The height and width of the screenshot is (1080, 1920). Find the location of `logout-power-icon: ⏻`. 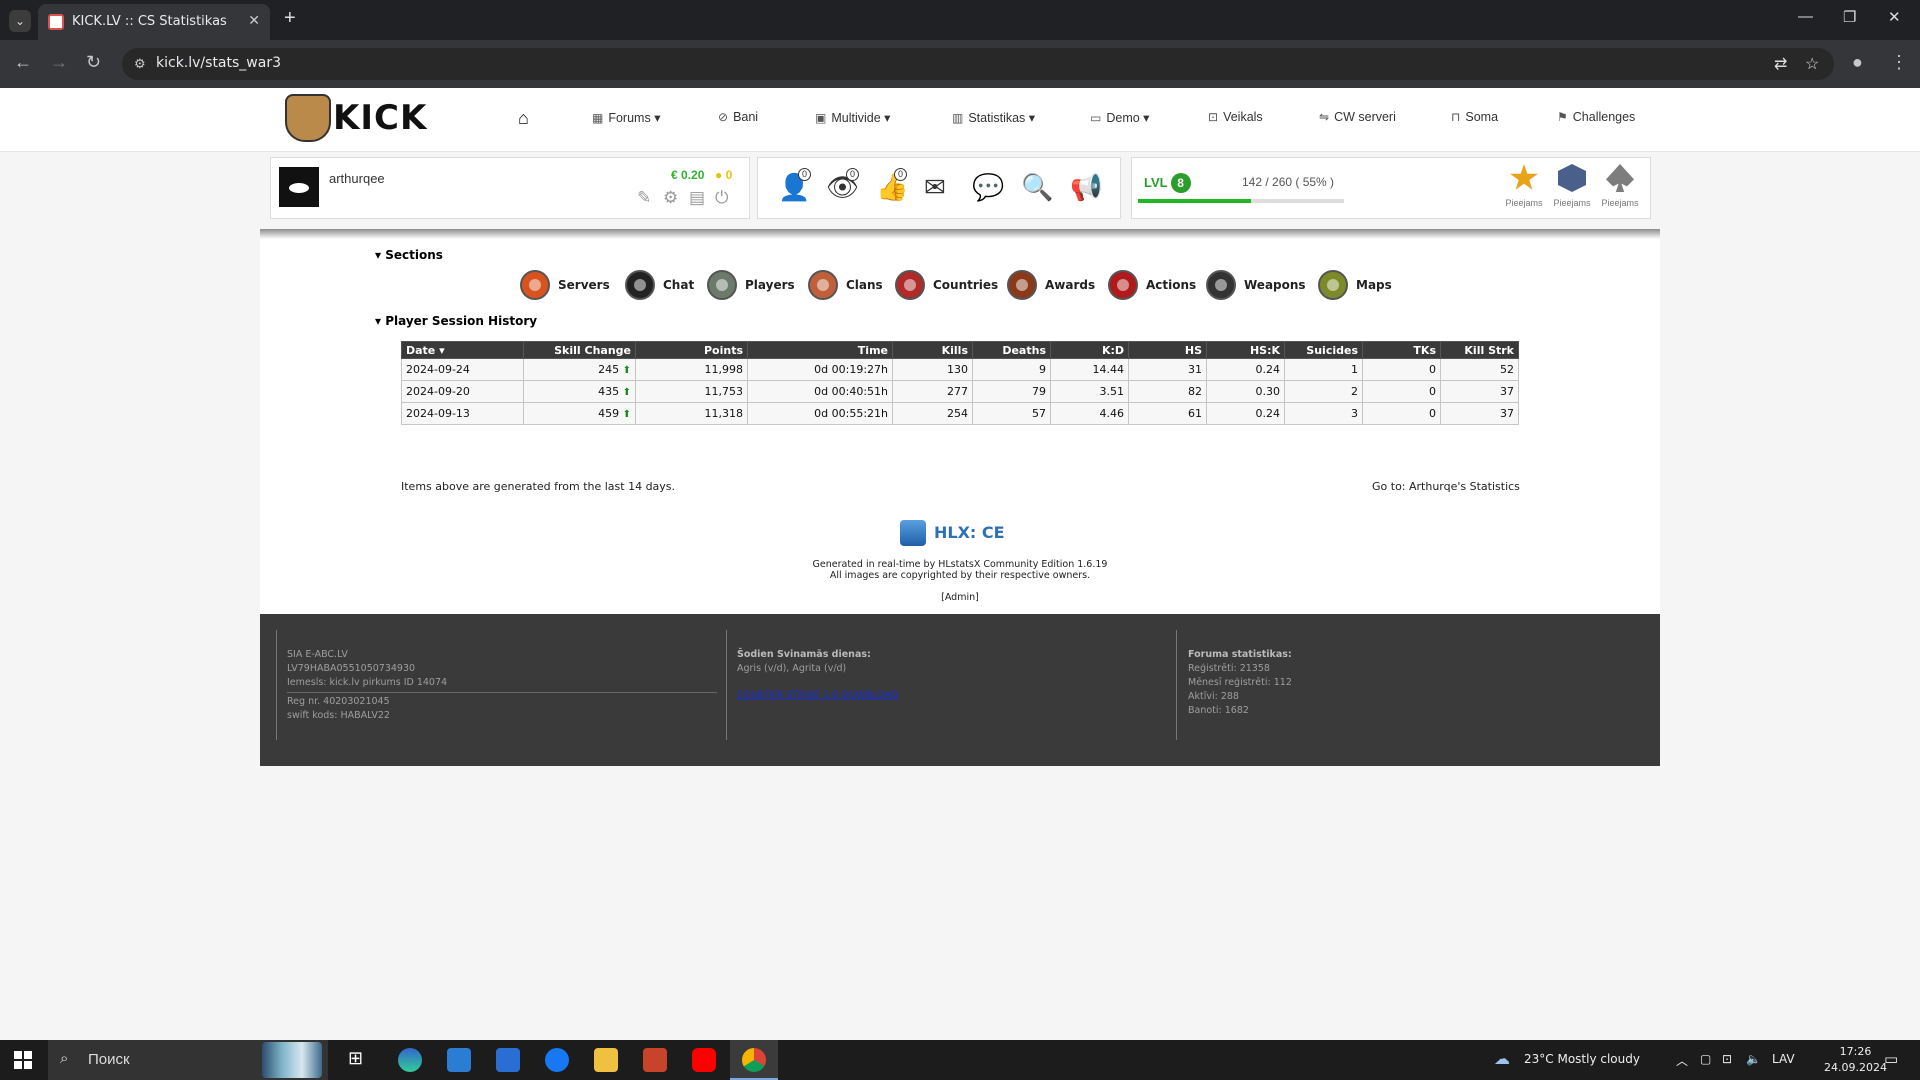

logout-power-icon: ⏻ is located at coordinates (721, 198).